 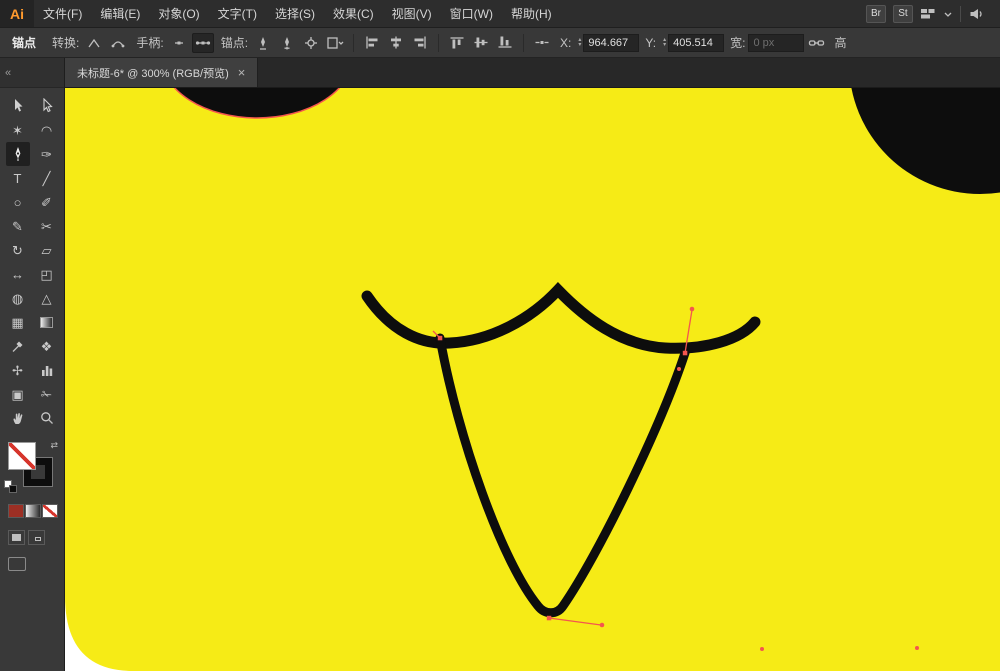 What do you see at coordinates (664, 42) in the screenshot?
I see `y-stepper: ▴ ▾` at bounding box center [664, 42].